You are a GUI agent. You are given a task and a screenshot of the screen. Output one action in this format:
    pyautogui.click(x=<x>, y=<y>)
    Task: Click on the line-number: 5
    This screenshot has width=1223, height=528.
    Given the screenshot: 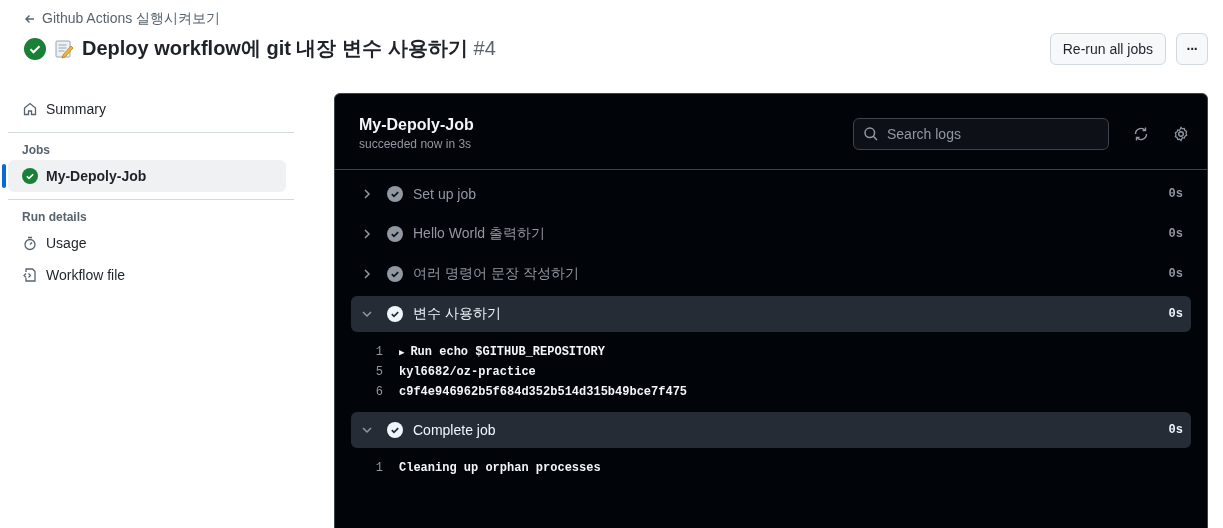 What is the action you would take?
    pyautogui.click(x=379, y=372)
    